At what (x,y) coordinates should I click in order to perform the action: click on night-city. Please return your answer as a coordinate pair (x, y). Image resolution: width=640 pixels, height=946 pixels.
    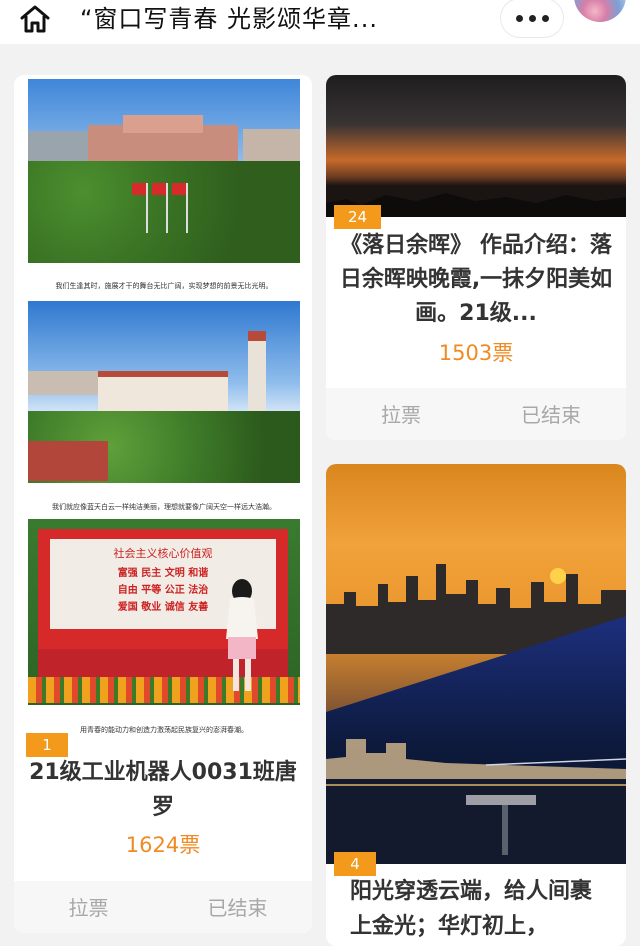
    Looking at the image, I should click on (476, 801).